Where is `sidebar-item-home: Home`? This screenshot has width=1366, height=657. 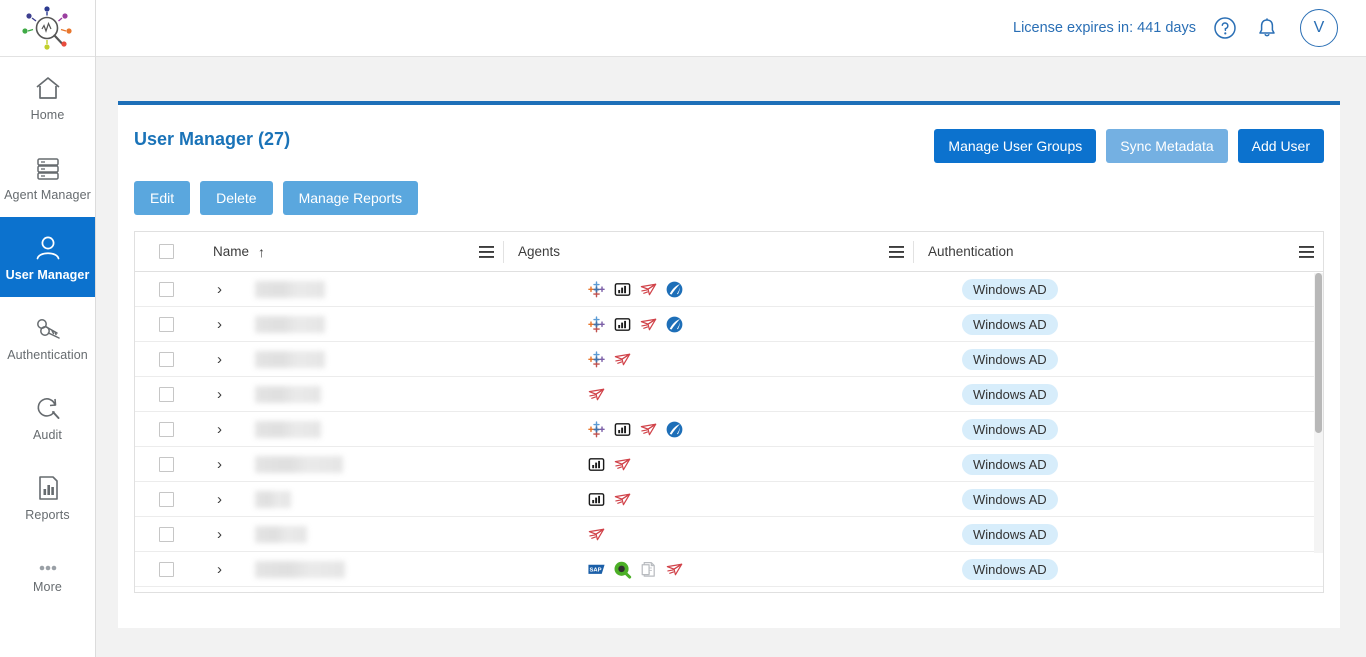 sidebar-item-home: Home is located at coordinates (47, 97).